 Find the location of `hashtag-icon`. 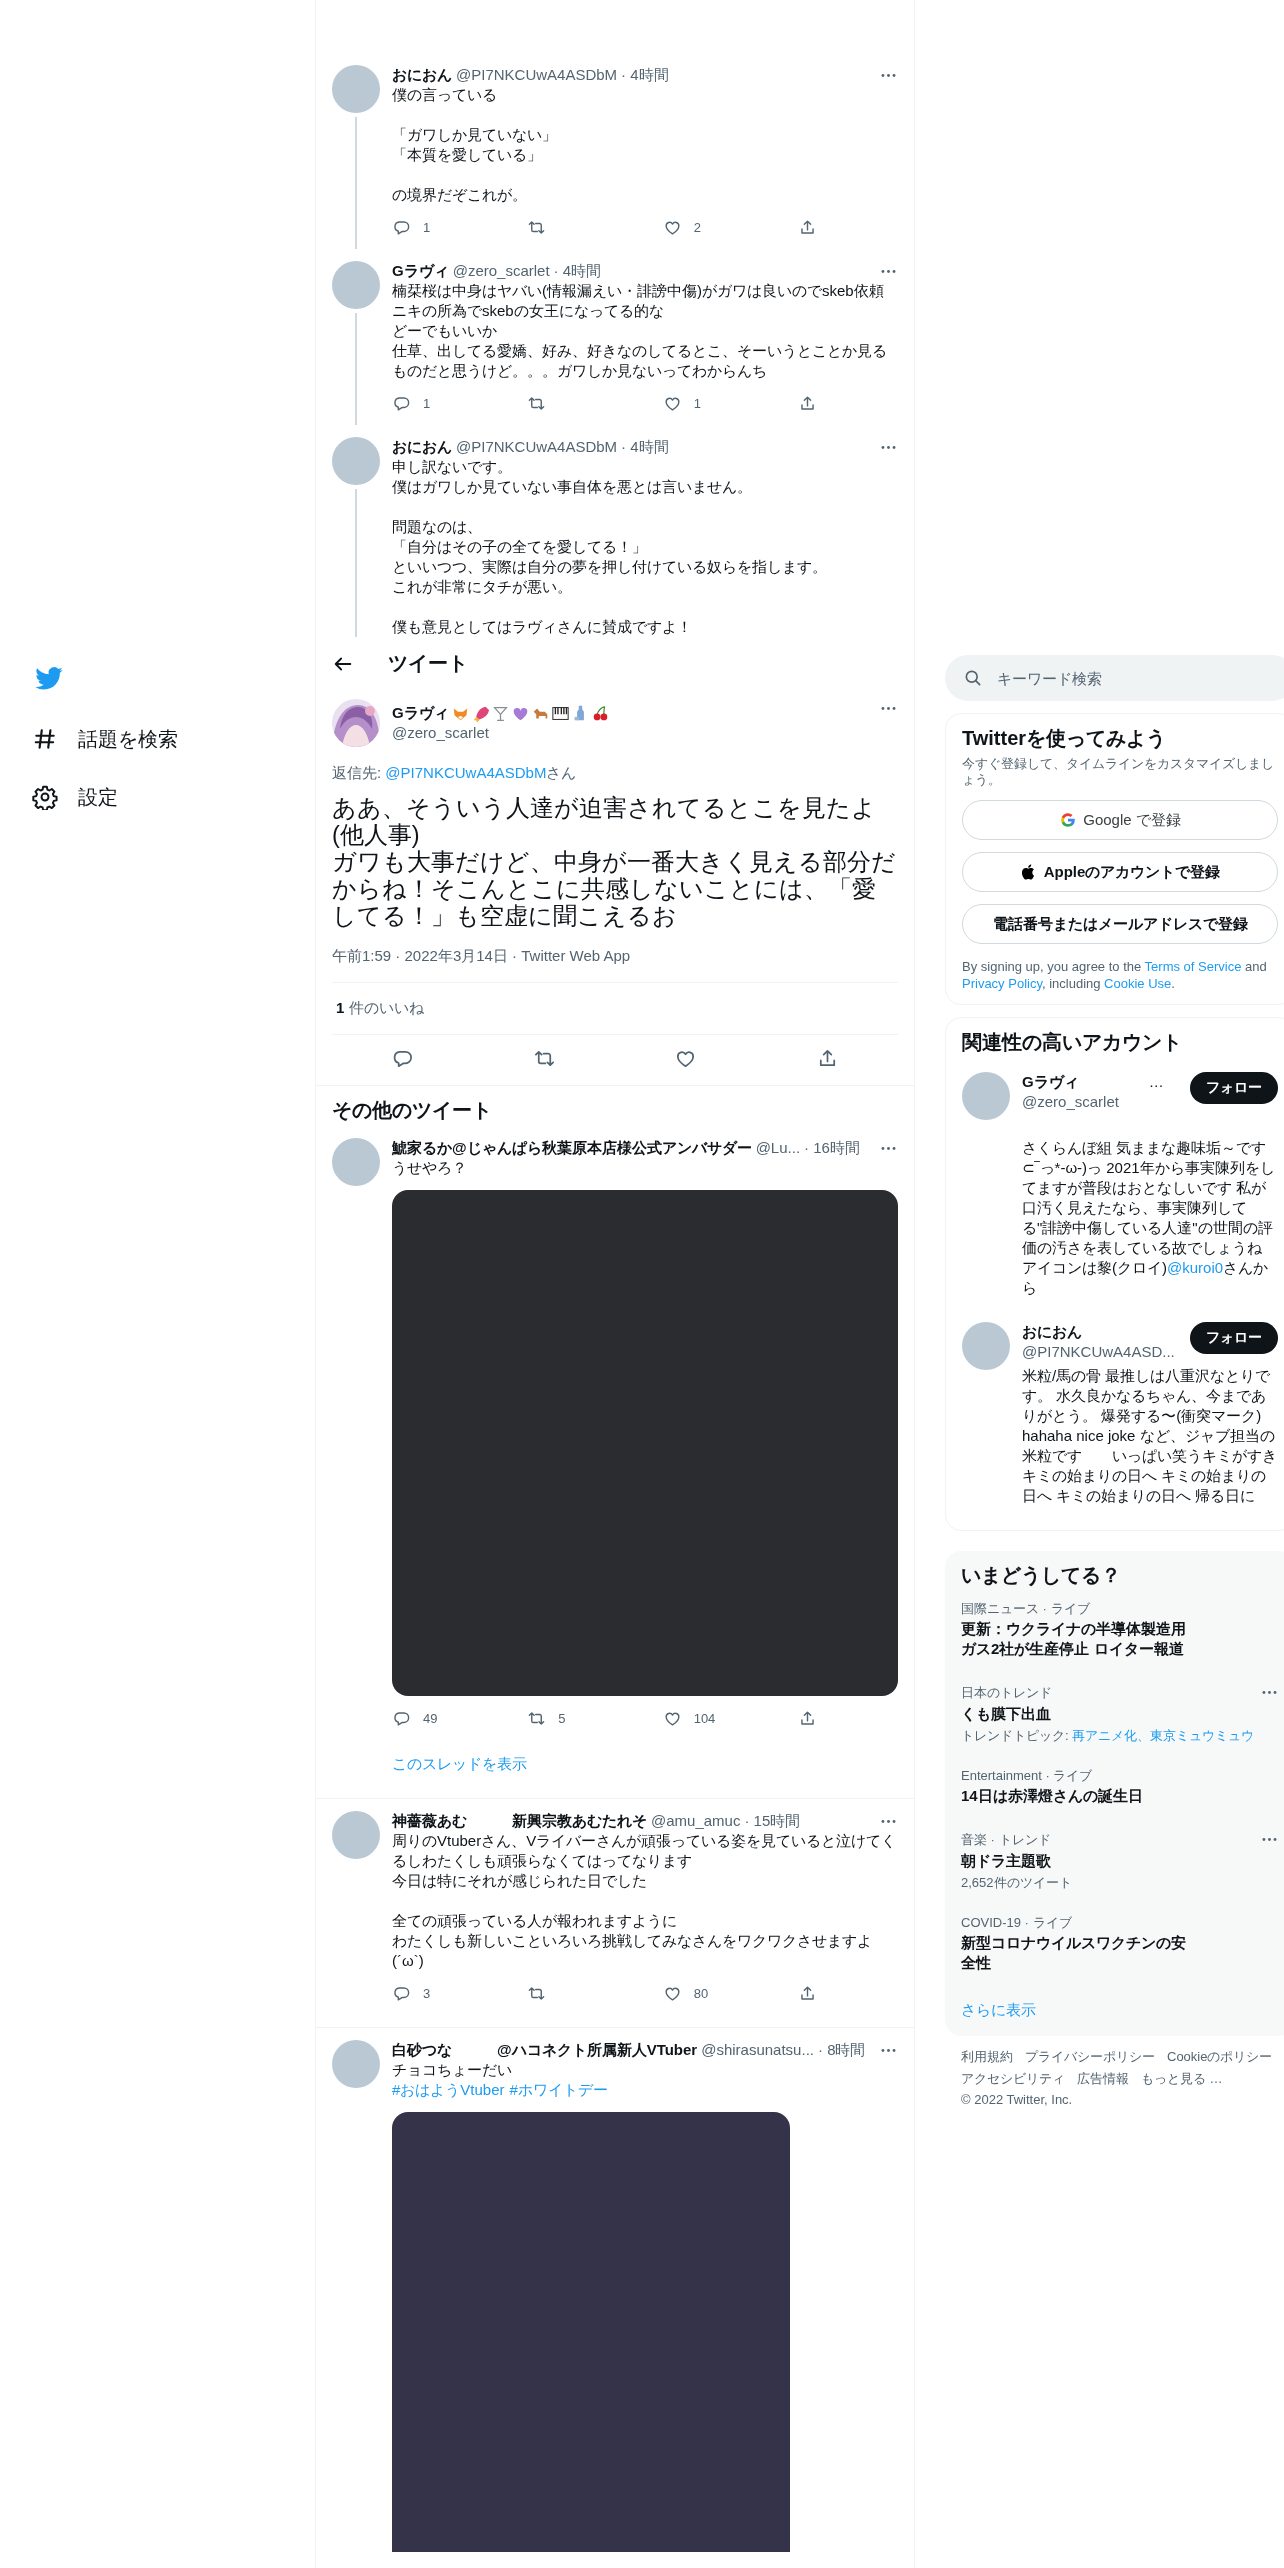

hashtag-icon is located at coordinates (45, 739).